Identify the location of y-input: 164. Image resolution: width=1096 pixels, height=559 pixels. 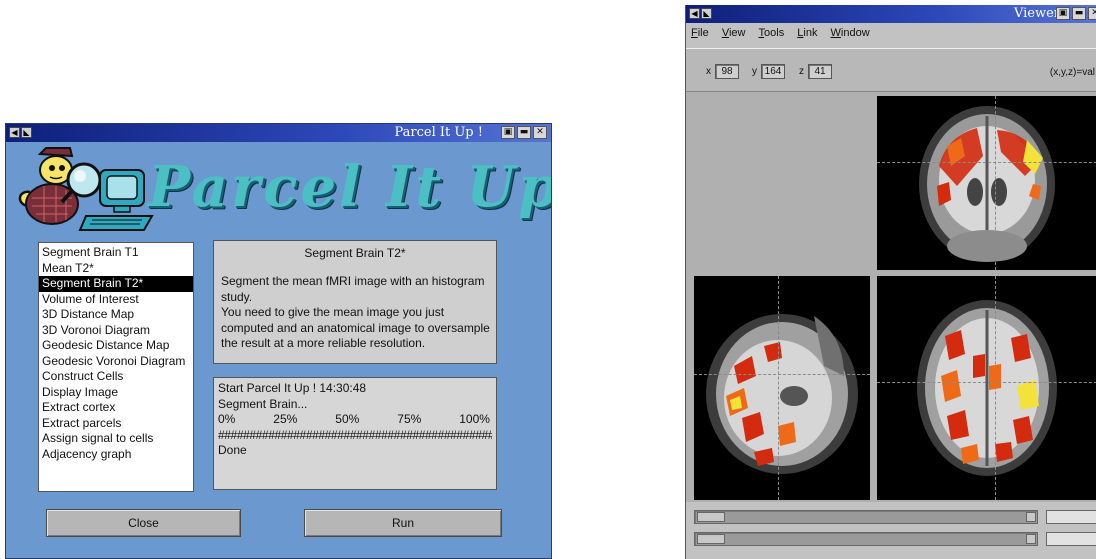
(773, 71).